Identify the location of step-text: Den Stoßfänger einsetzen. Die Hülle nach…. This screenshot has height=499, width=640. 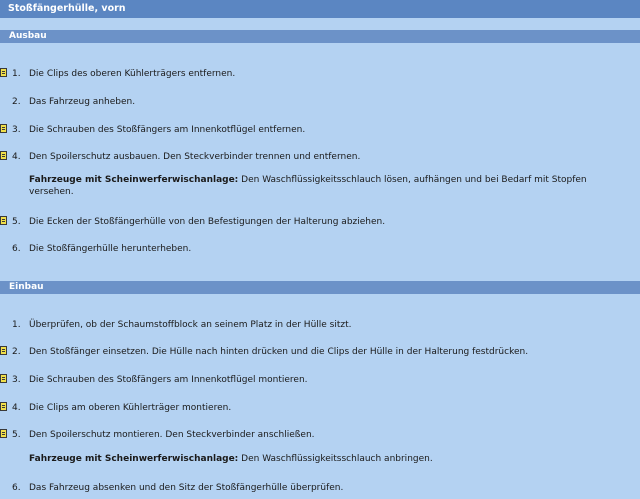
(279, 352).